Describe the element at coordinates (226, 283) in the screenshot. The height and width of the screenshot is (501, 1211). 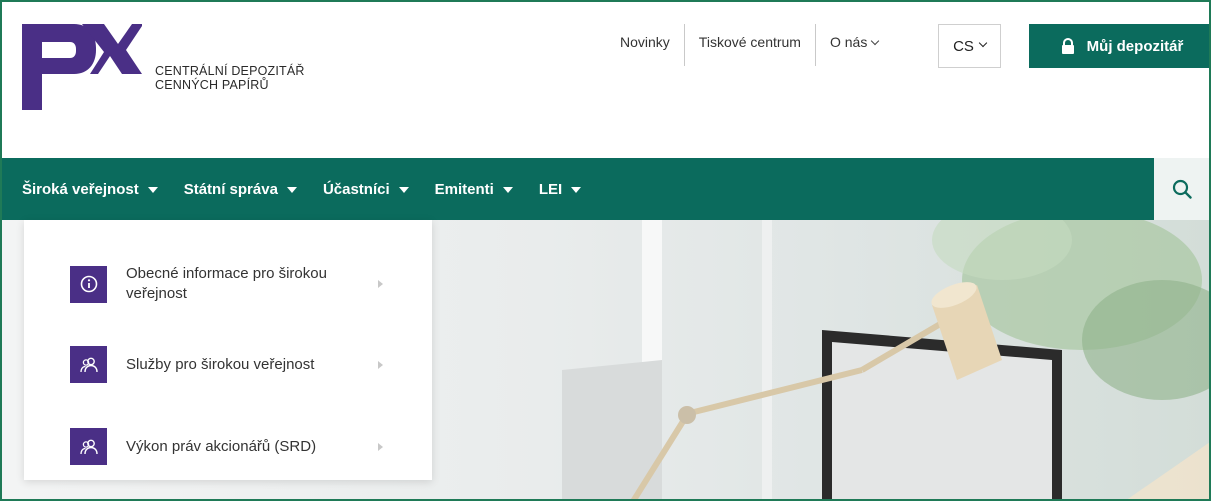
I see `dropdown-item-label: Obecné informace pro širokou veřejnost` at that location.